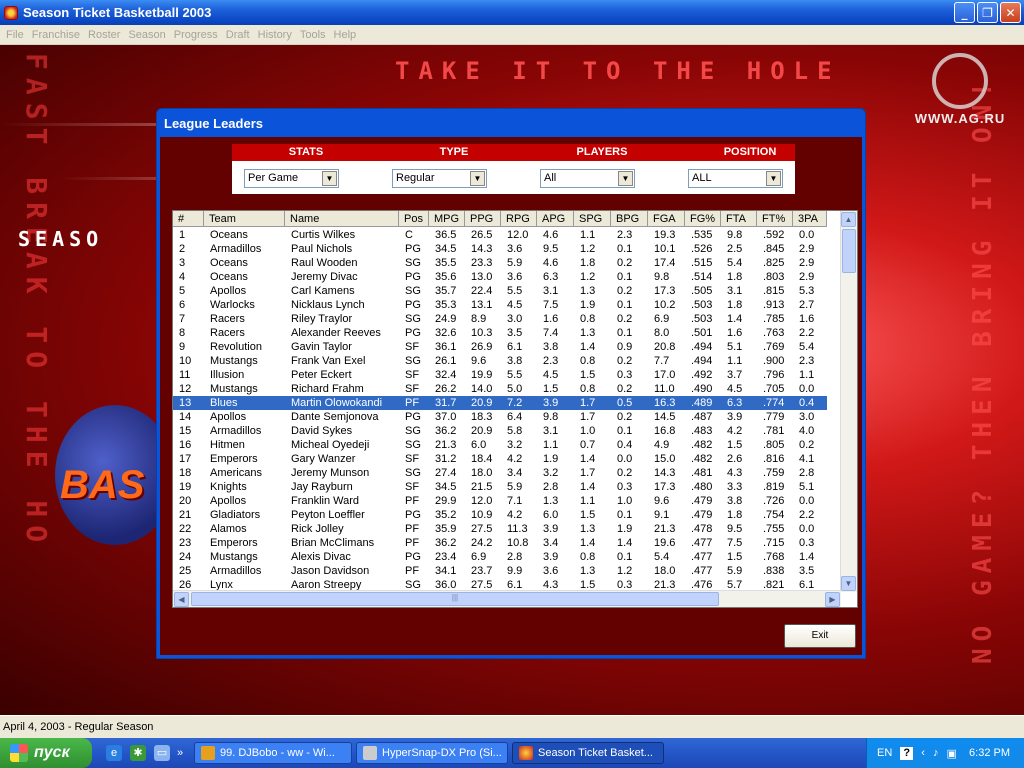 This screenshot has width=1024, height=768. I want to click on internet-explorer-icon: e, so click(114, 753).